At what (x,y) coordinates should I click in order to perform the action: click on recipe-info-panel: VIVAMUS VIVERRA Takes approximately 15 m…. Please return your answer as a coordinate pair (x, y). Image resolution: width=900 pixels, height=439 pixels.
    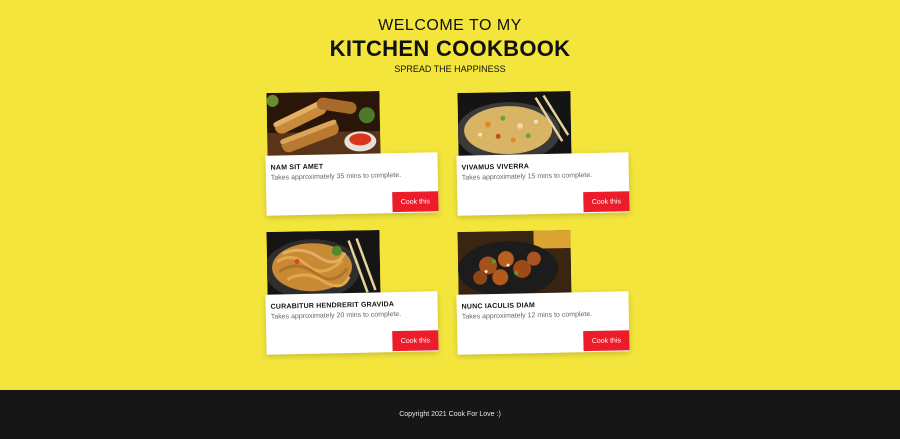
    Looking at the image, I should click on (543, 184).